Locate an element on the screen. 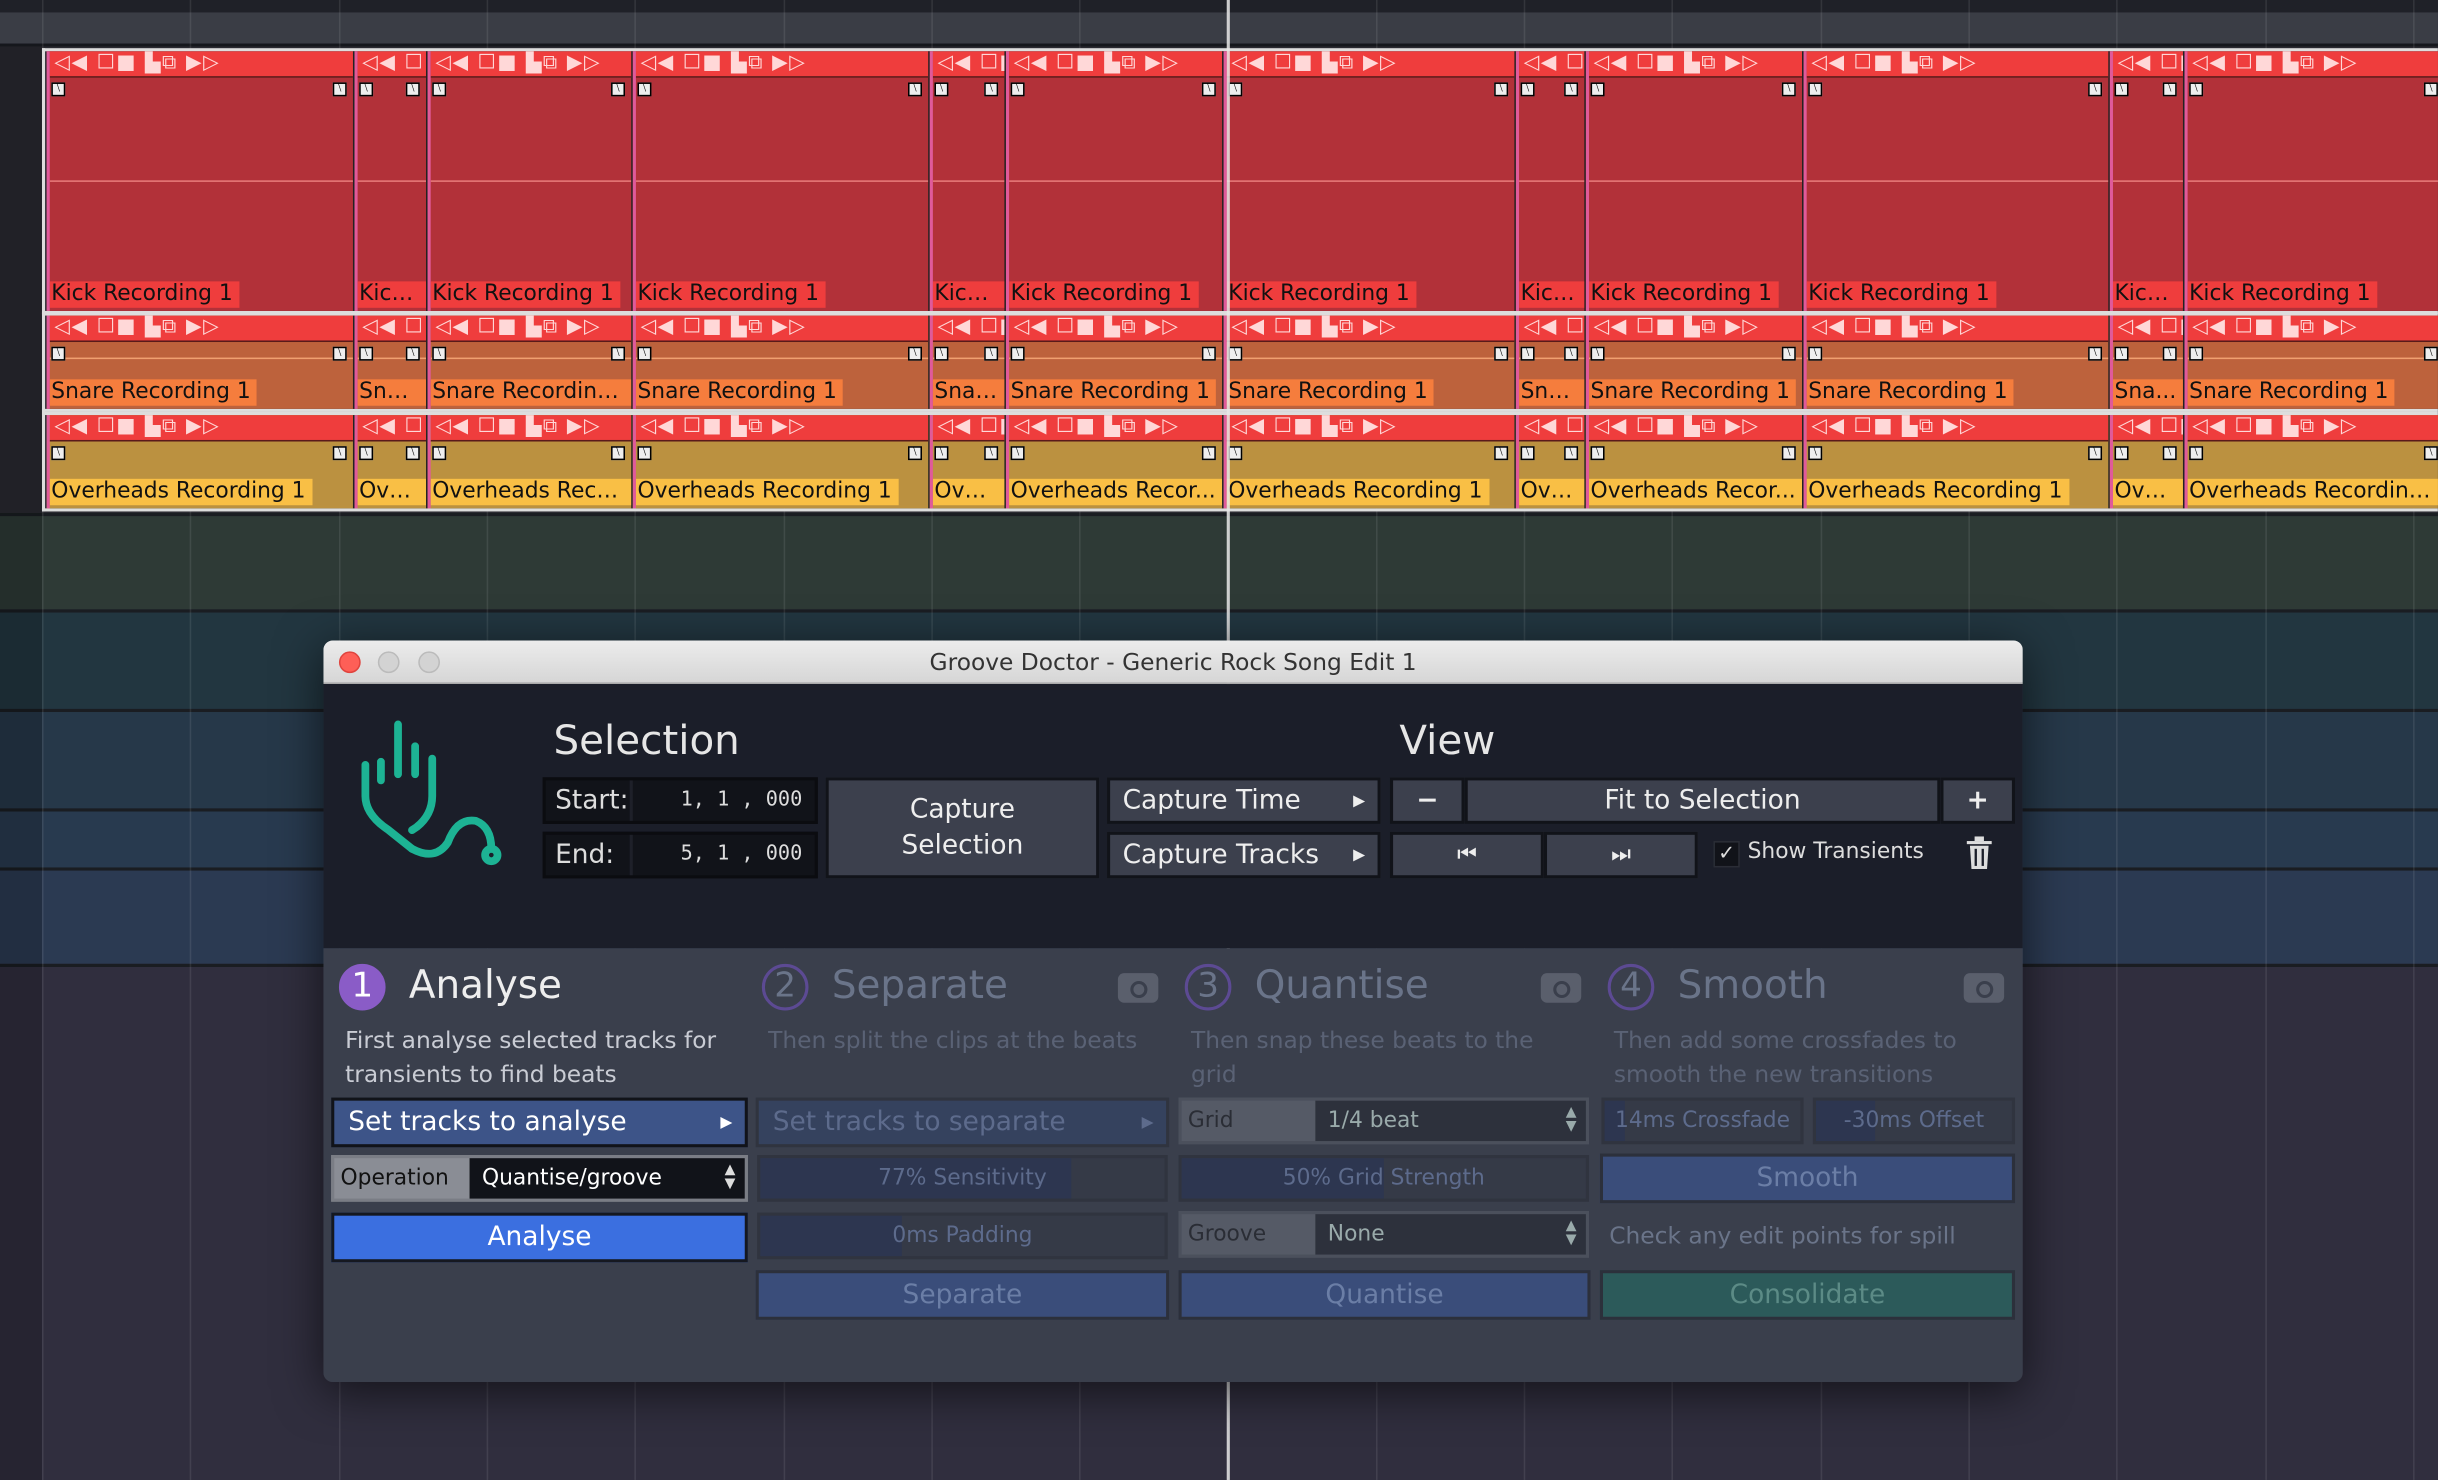  sensitivity-slider: 77% Sensitivity is located at coordinates (962, 1178).